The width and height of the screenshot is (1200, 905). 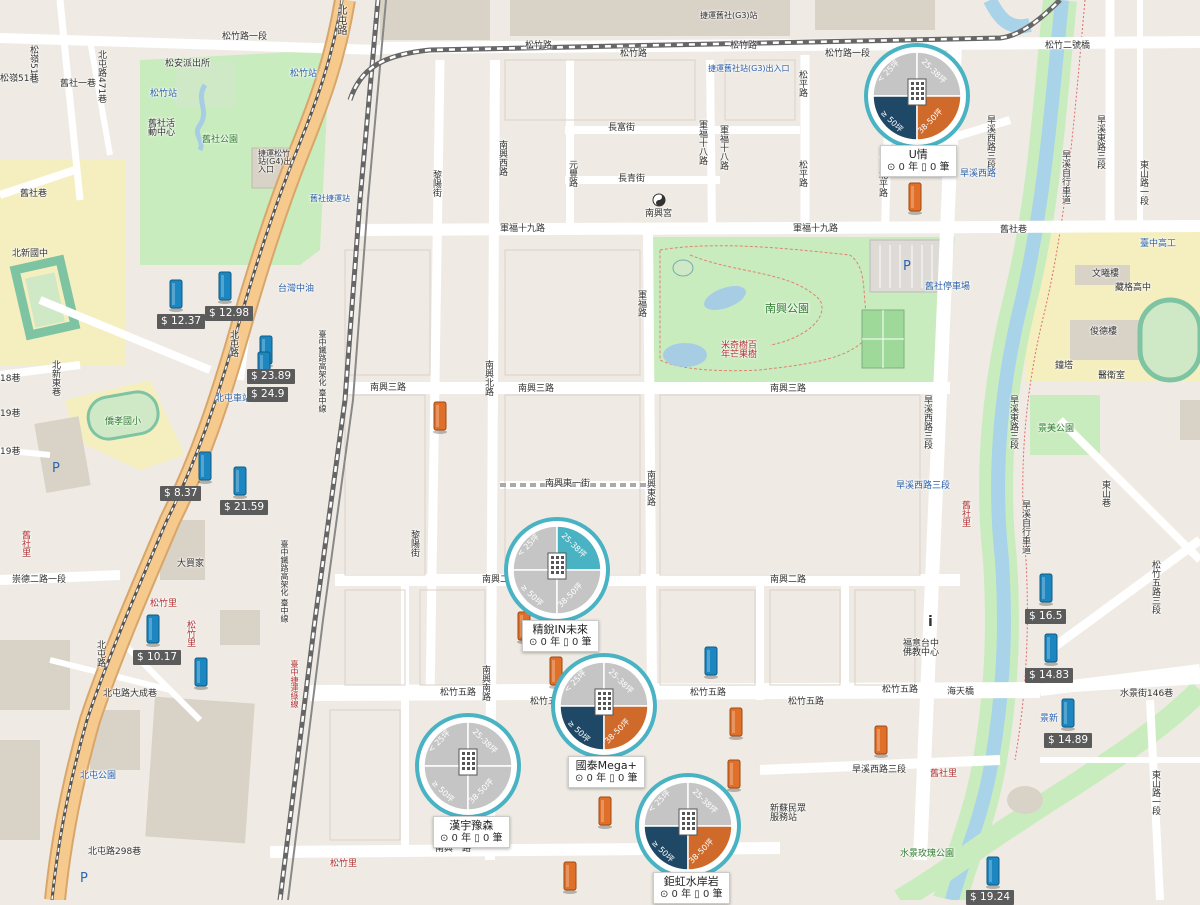 I want to click on place-label: 北屯公園, so click(x=98, y=776).